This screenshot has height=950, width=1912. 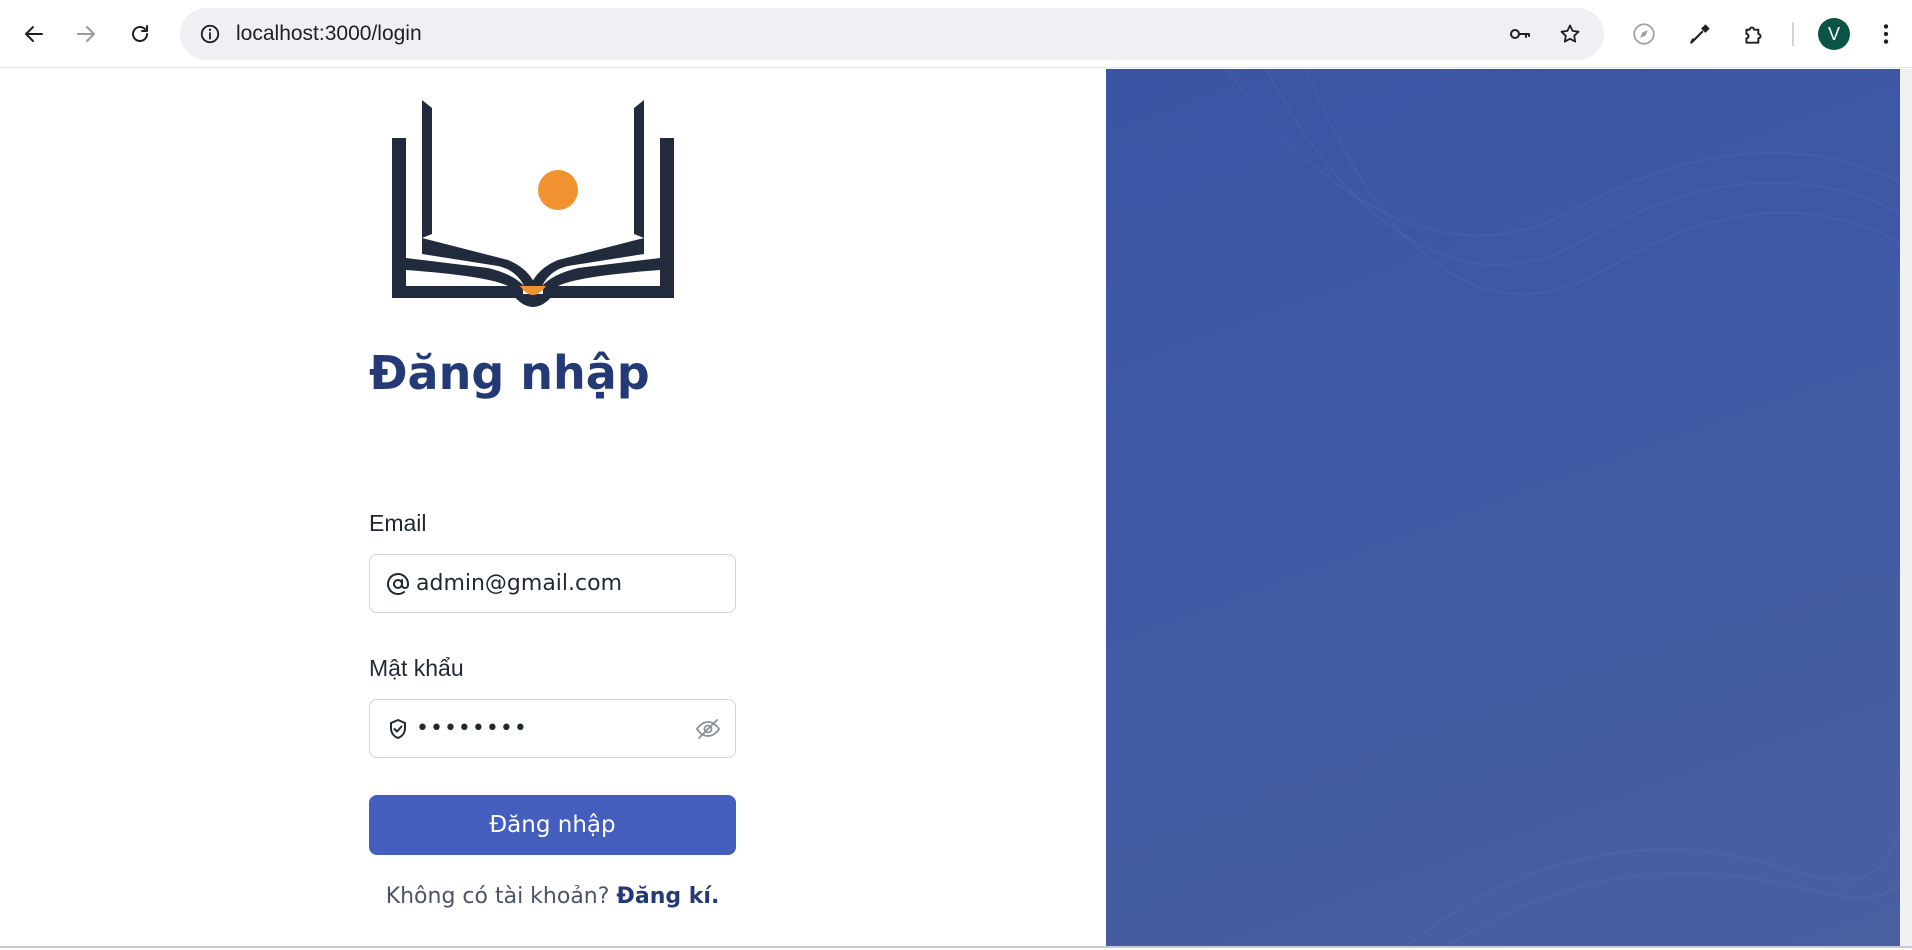 I want to click on shield-check-icon, so click(x=398, y=729).